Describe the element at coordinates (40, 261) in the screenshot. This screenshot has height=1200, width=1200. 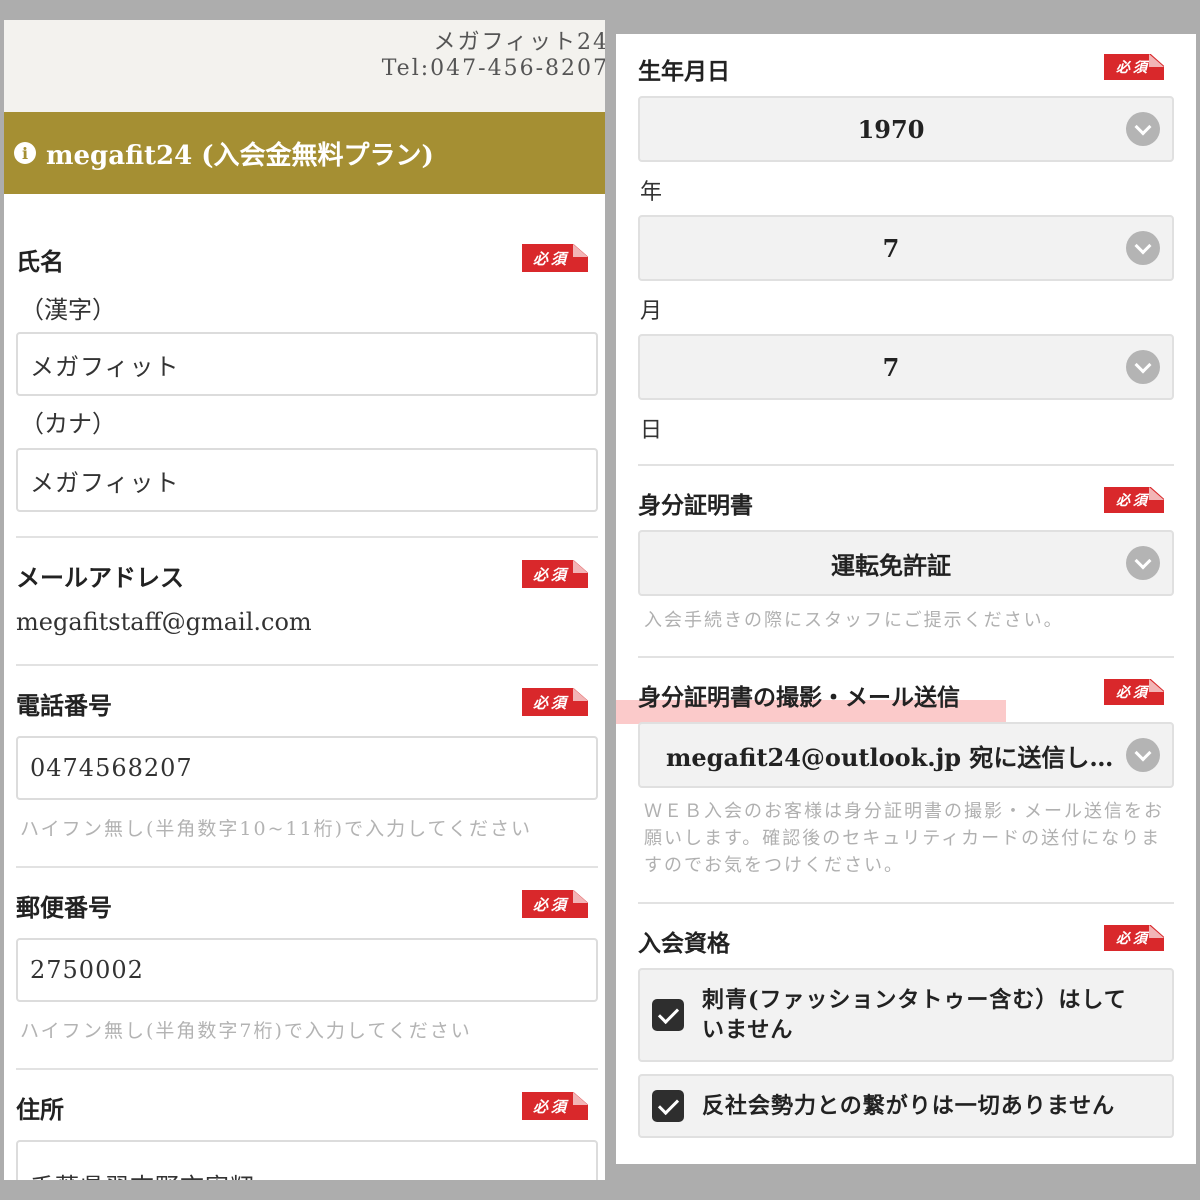
I see `name-label: 氏名` at that location.